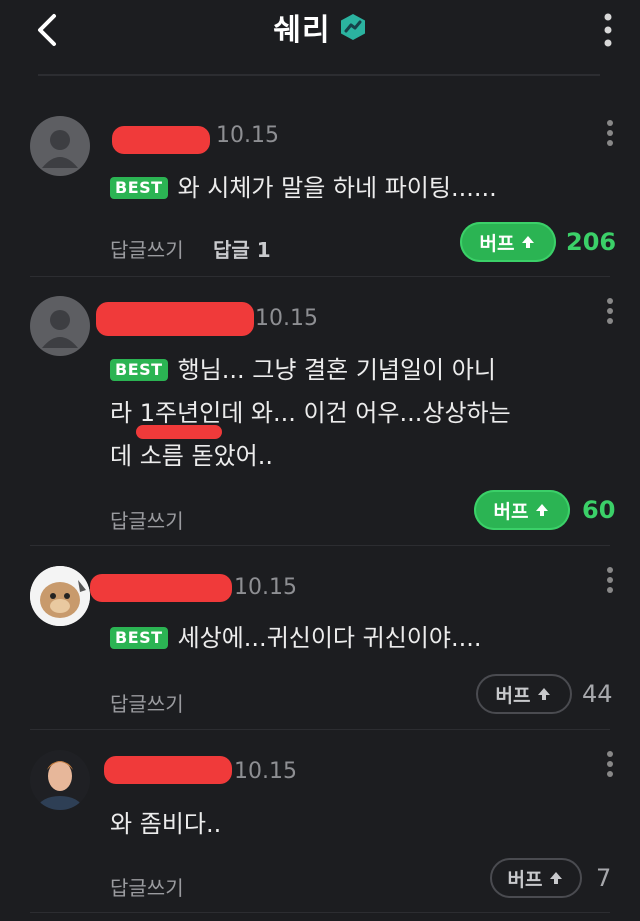 This screenshot has width=640, height=921. What do you see at coordinates (599, 510) in the screenshot?
I see `buff-count: 60` at bounding box center [599, 510].